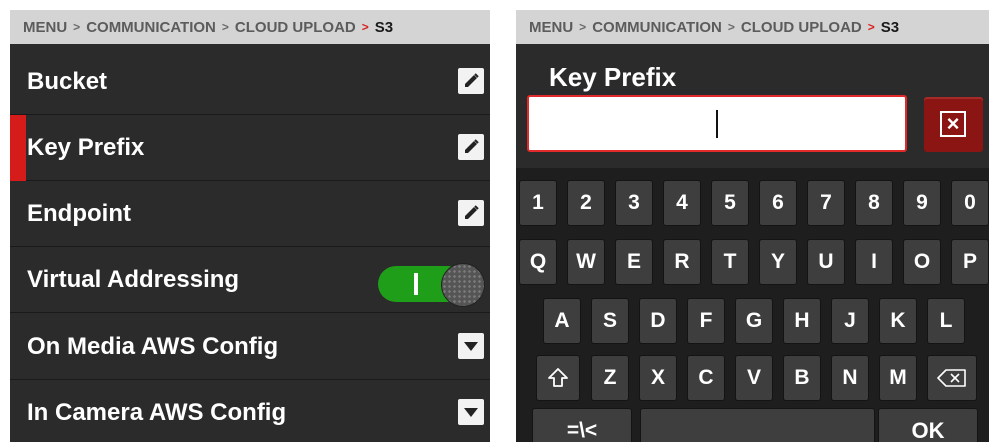 The image size is (989, 442). What do you see at coordinates (826, 262) in the screenshot?
I see `key-u: U` at bounding box center [826, 262].